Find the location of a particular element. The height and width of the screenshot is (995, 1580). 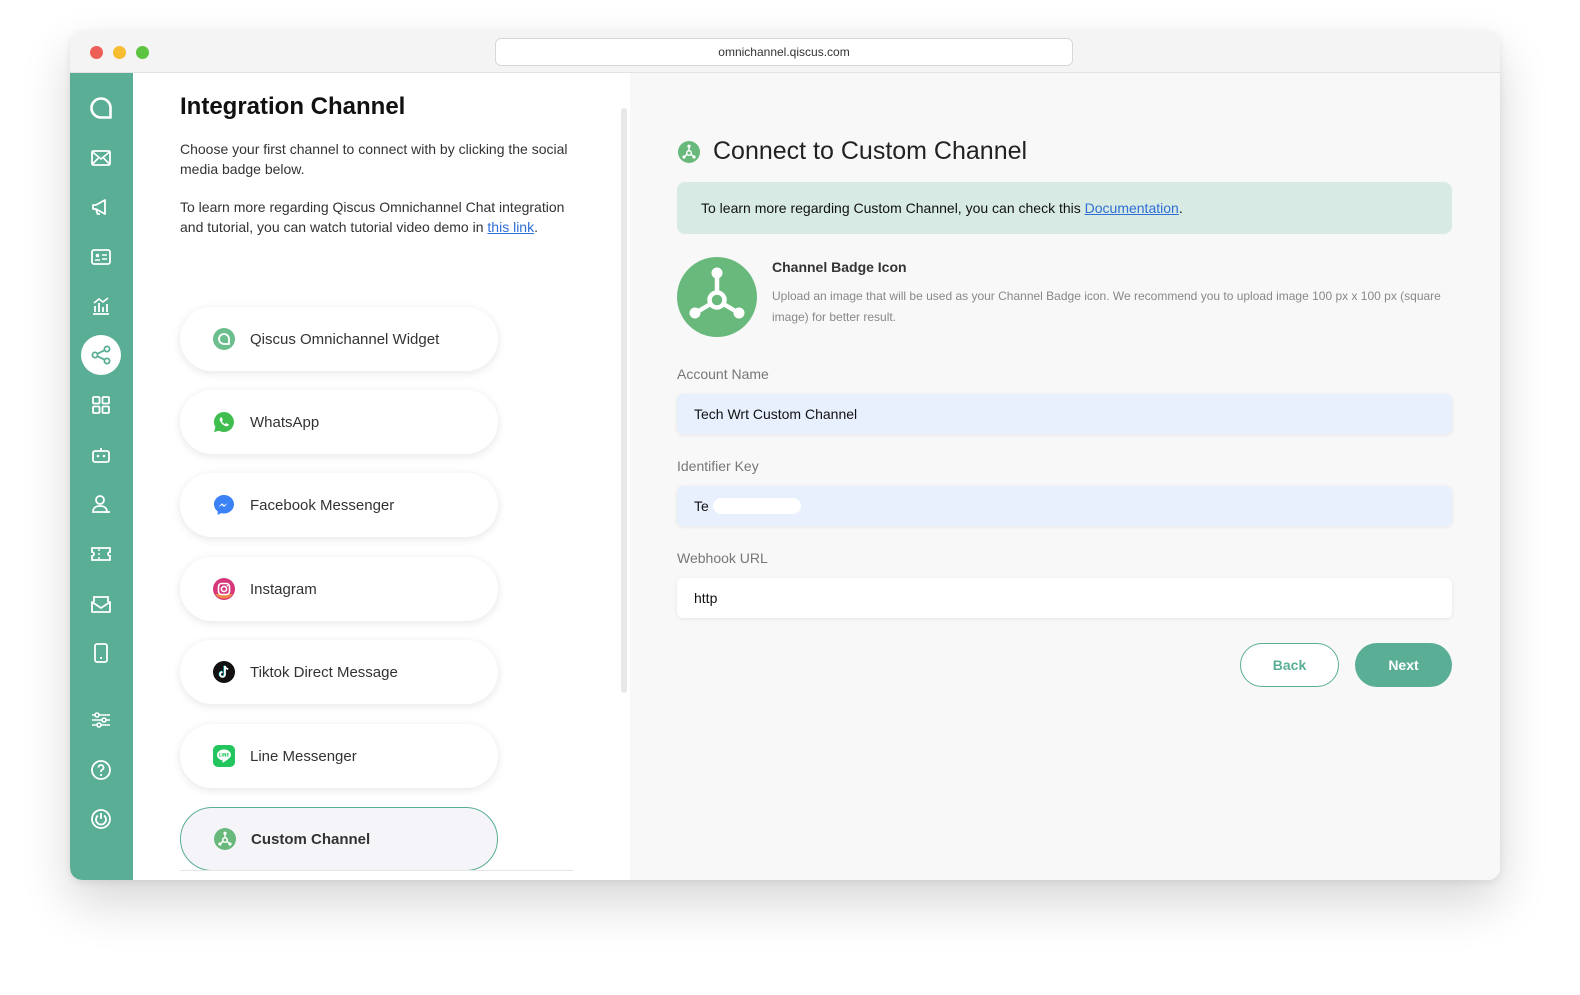

qiscus-logo-icon is located at coordinates (101, 108).